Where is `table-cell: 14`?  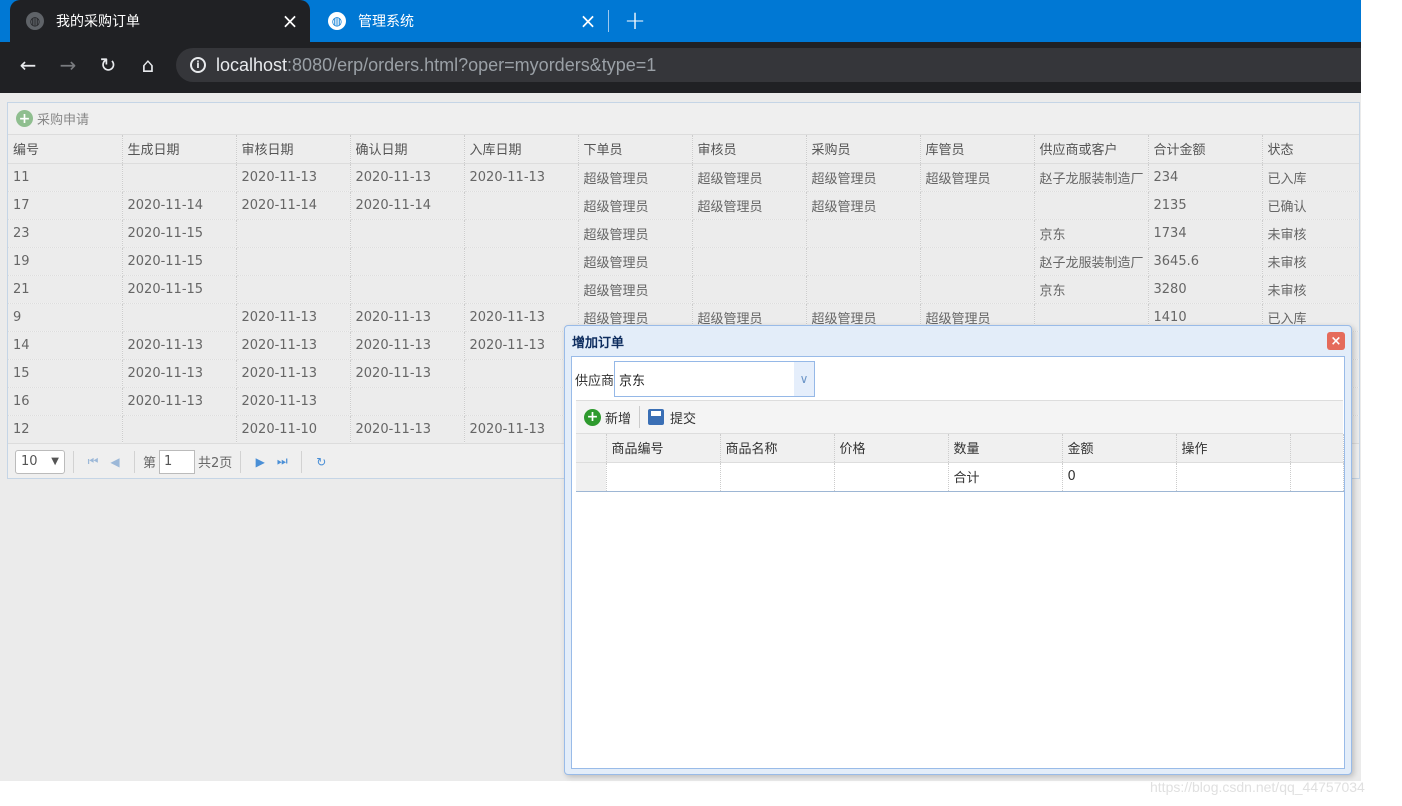 table-cell: 14 is located at coordinates (65, 345).